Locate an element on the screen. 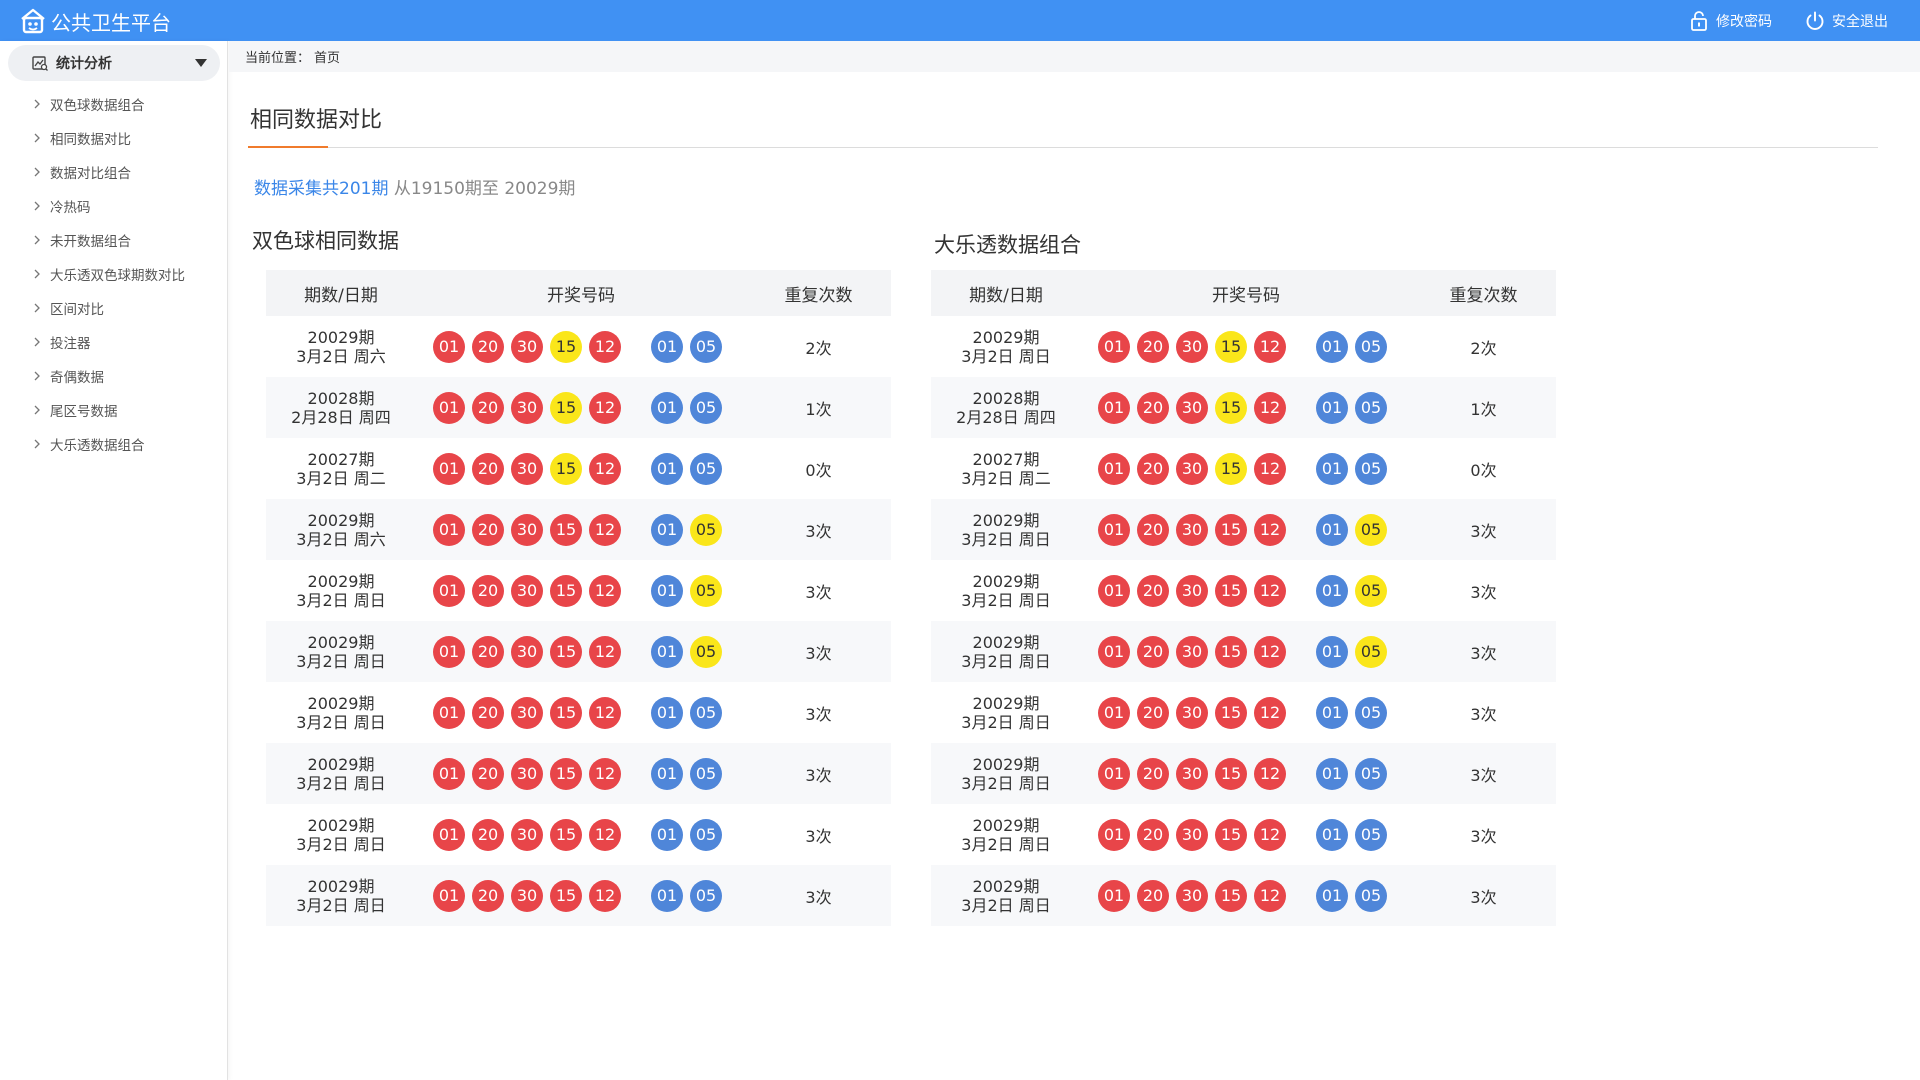  change-password-button: 修改密码 is located at coordinates (1730, 21).